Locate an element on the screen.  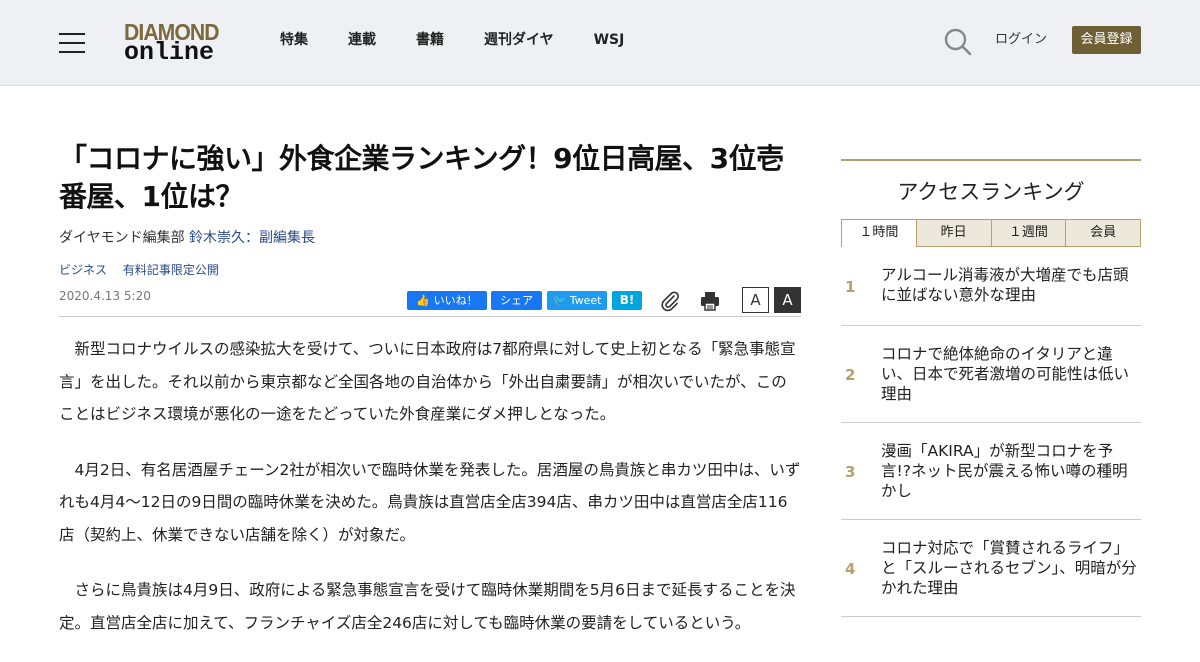
clip-icon is located at coordinates (670, 301).